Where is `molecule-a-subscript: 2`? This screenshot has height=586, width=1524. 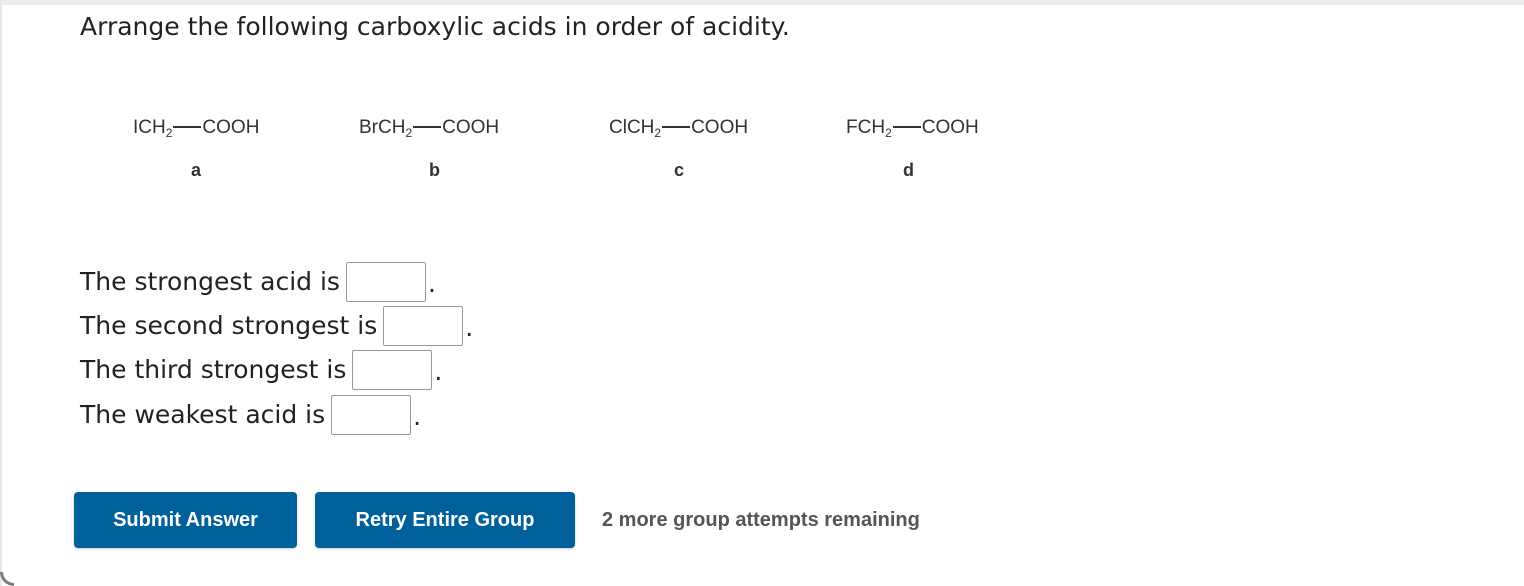
molecule-a-subscript: 2 is located at coordinates (169, 133).